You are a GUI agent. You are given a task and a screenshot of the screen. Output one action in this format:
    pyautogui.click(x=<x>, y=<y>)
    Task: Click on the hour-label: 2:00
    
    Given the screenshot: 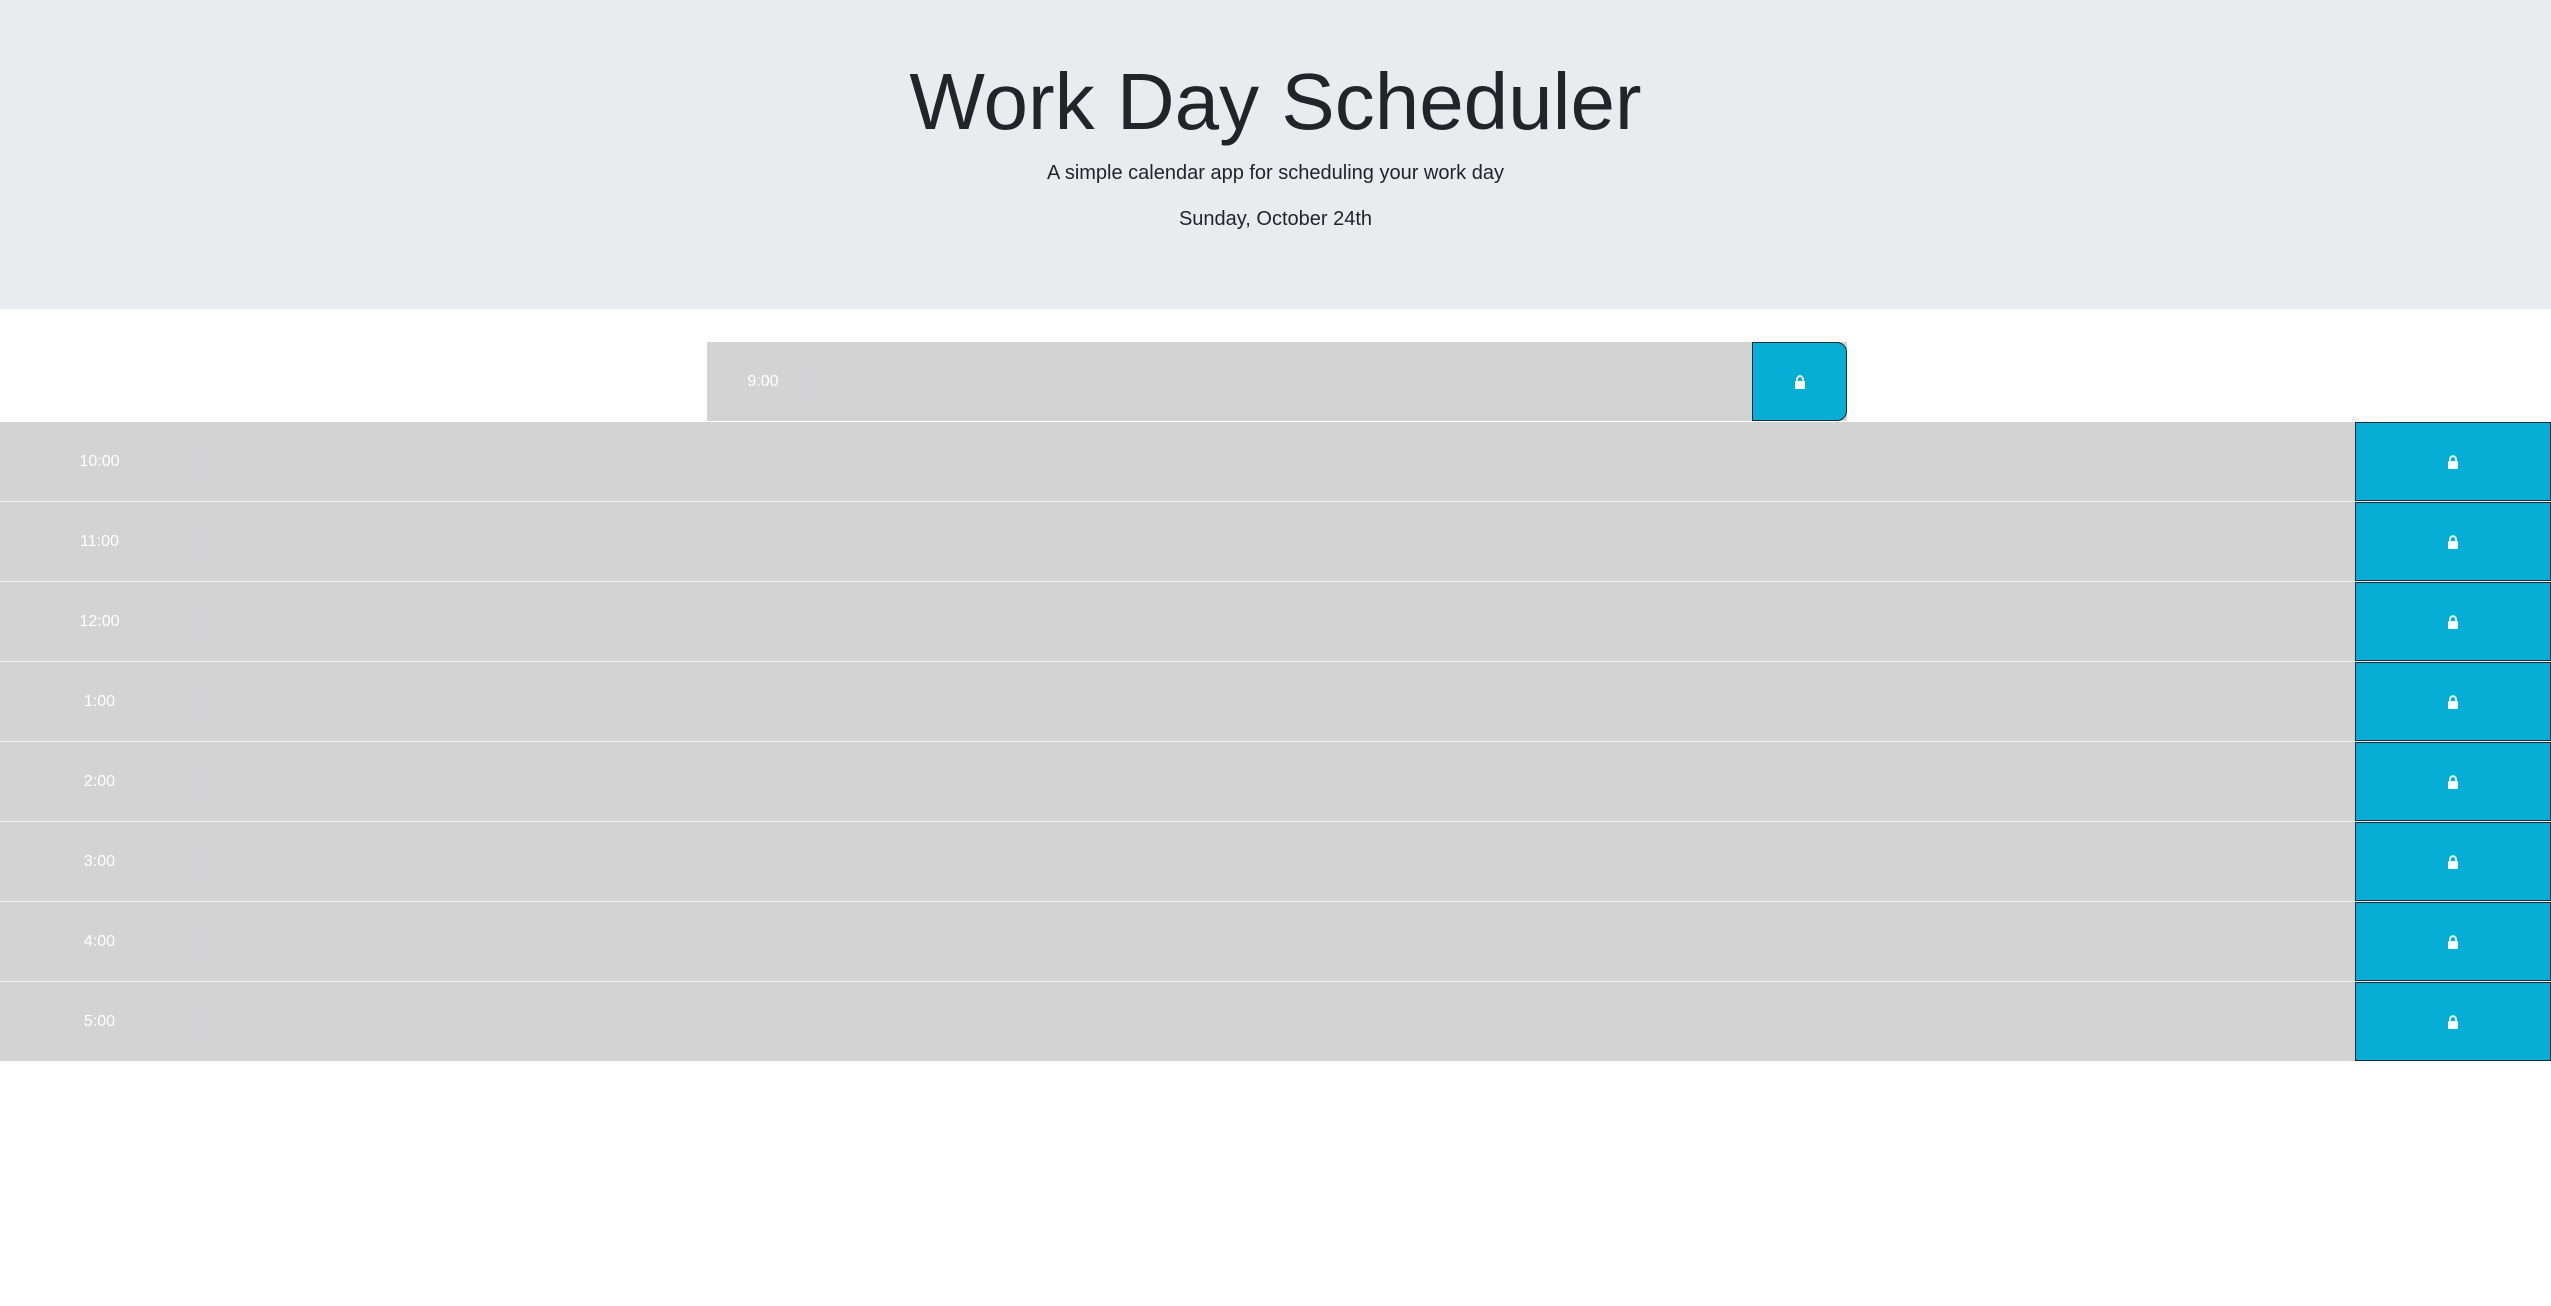 What is the action you would take?
    pyautogui.click(x=99, y=781)
    